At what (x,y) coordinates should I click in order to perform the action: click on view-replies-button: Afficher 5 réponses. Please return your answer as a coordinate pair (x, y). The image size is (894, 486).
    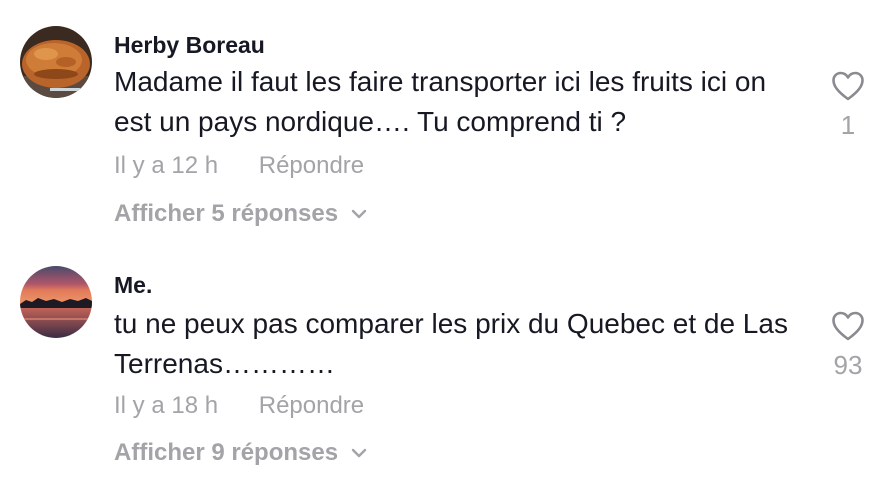
    Looking at the image, I should click on (241, 214).